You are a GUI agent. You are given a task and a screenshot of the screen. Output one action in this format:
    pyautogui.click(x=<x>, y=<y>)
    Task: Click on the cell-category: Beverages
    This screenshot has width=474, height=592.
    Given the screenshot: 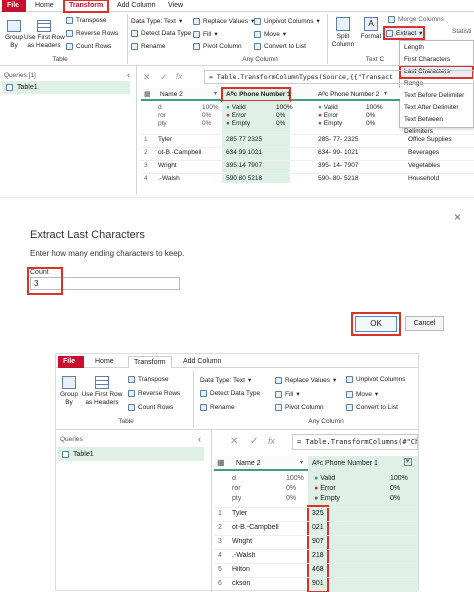 What is the action you would take?
    pyautogui.click(x=423, y=152)
    